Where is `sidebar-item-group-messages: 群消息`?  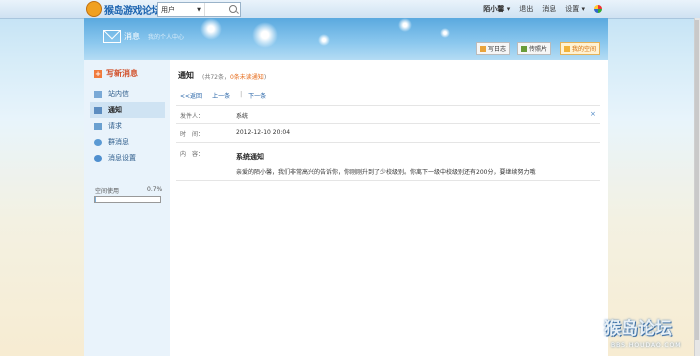
sidebar-item-group-messages: 群消息 is located at coordinates (127, 142).